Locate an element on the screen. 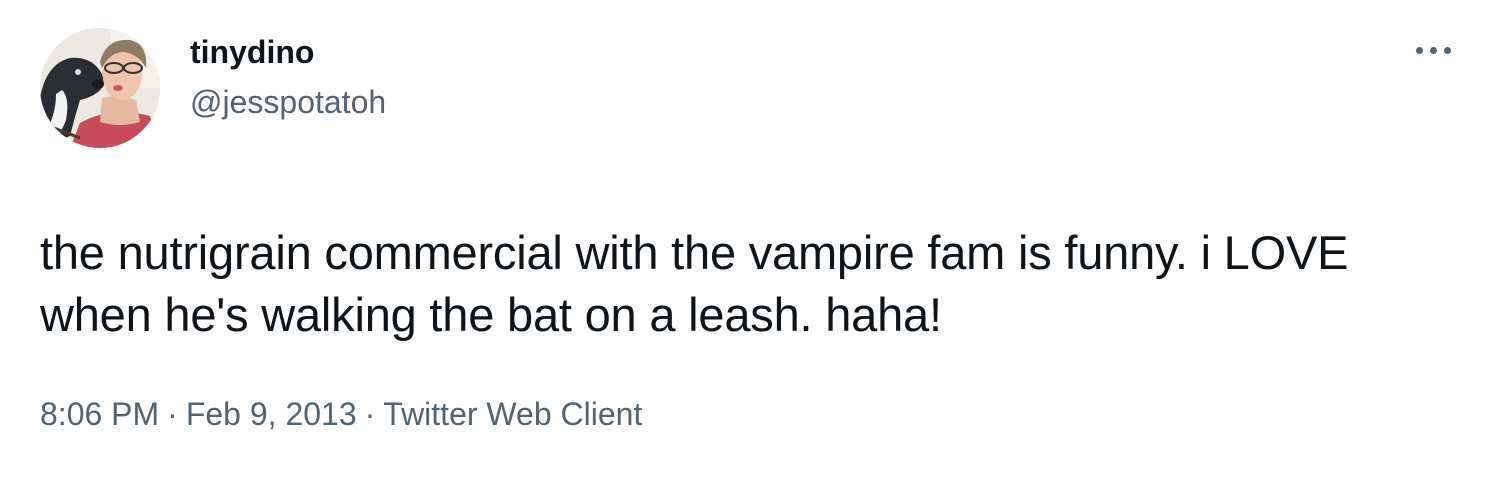 The width and height of the screenshot is (1497, 479). tweet-date: Feb 9, 2013 is located at coordinates (271, 414).